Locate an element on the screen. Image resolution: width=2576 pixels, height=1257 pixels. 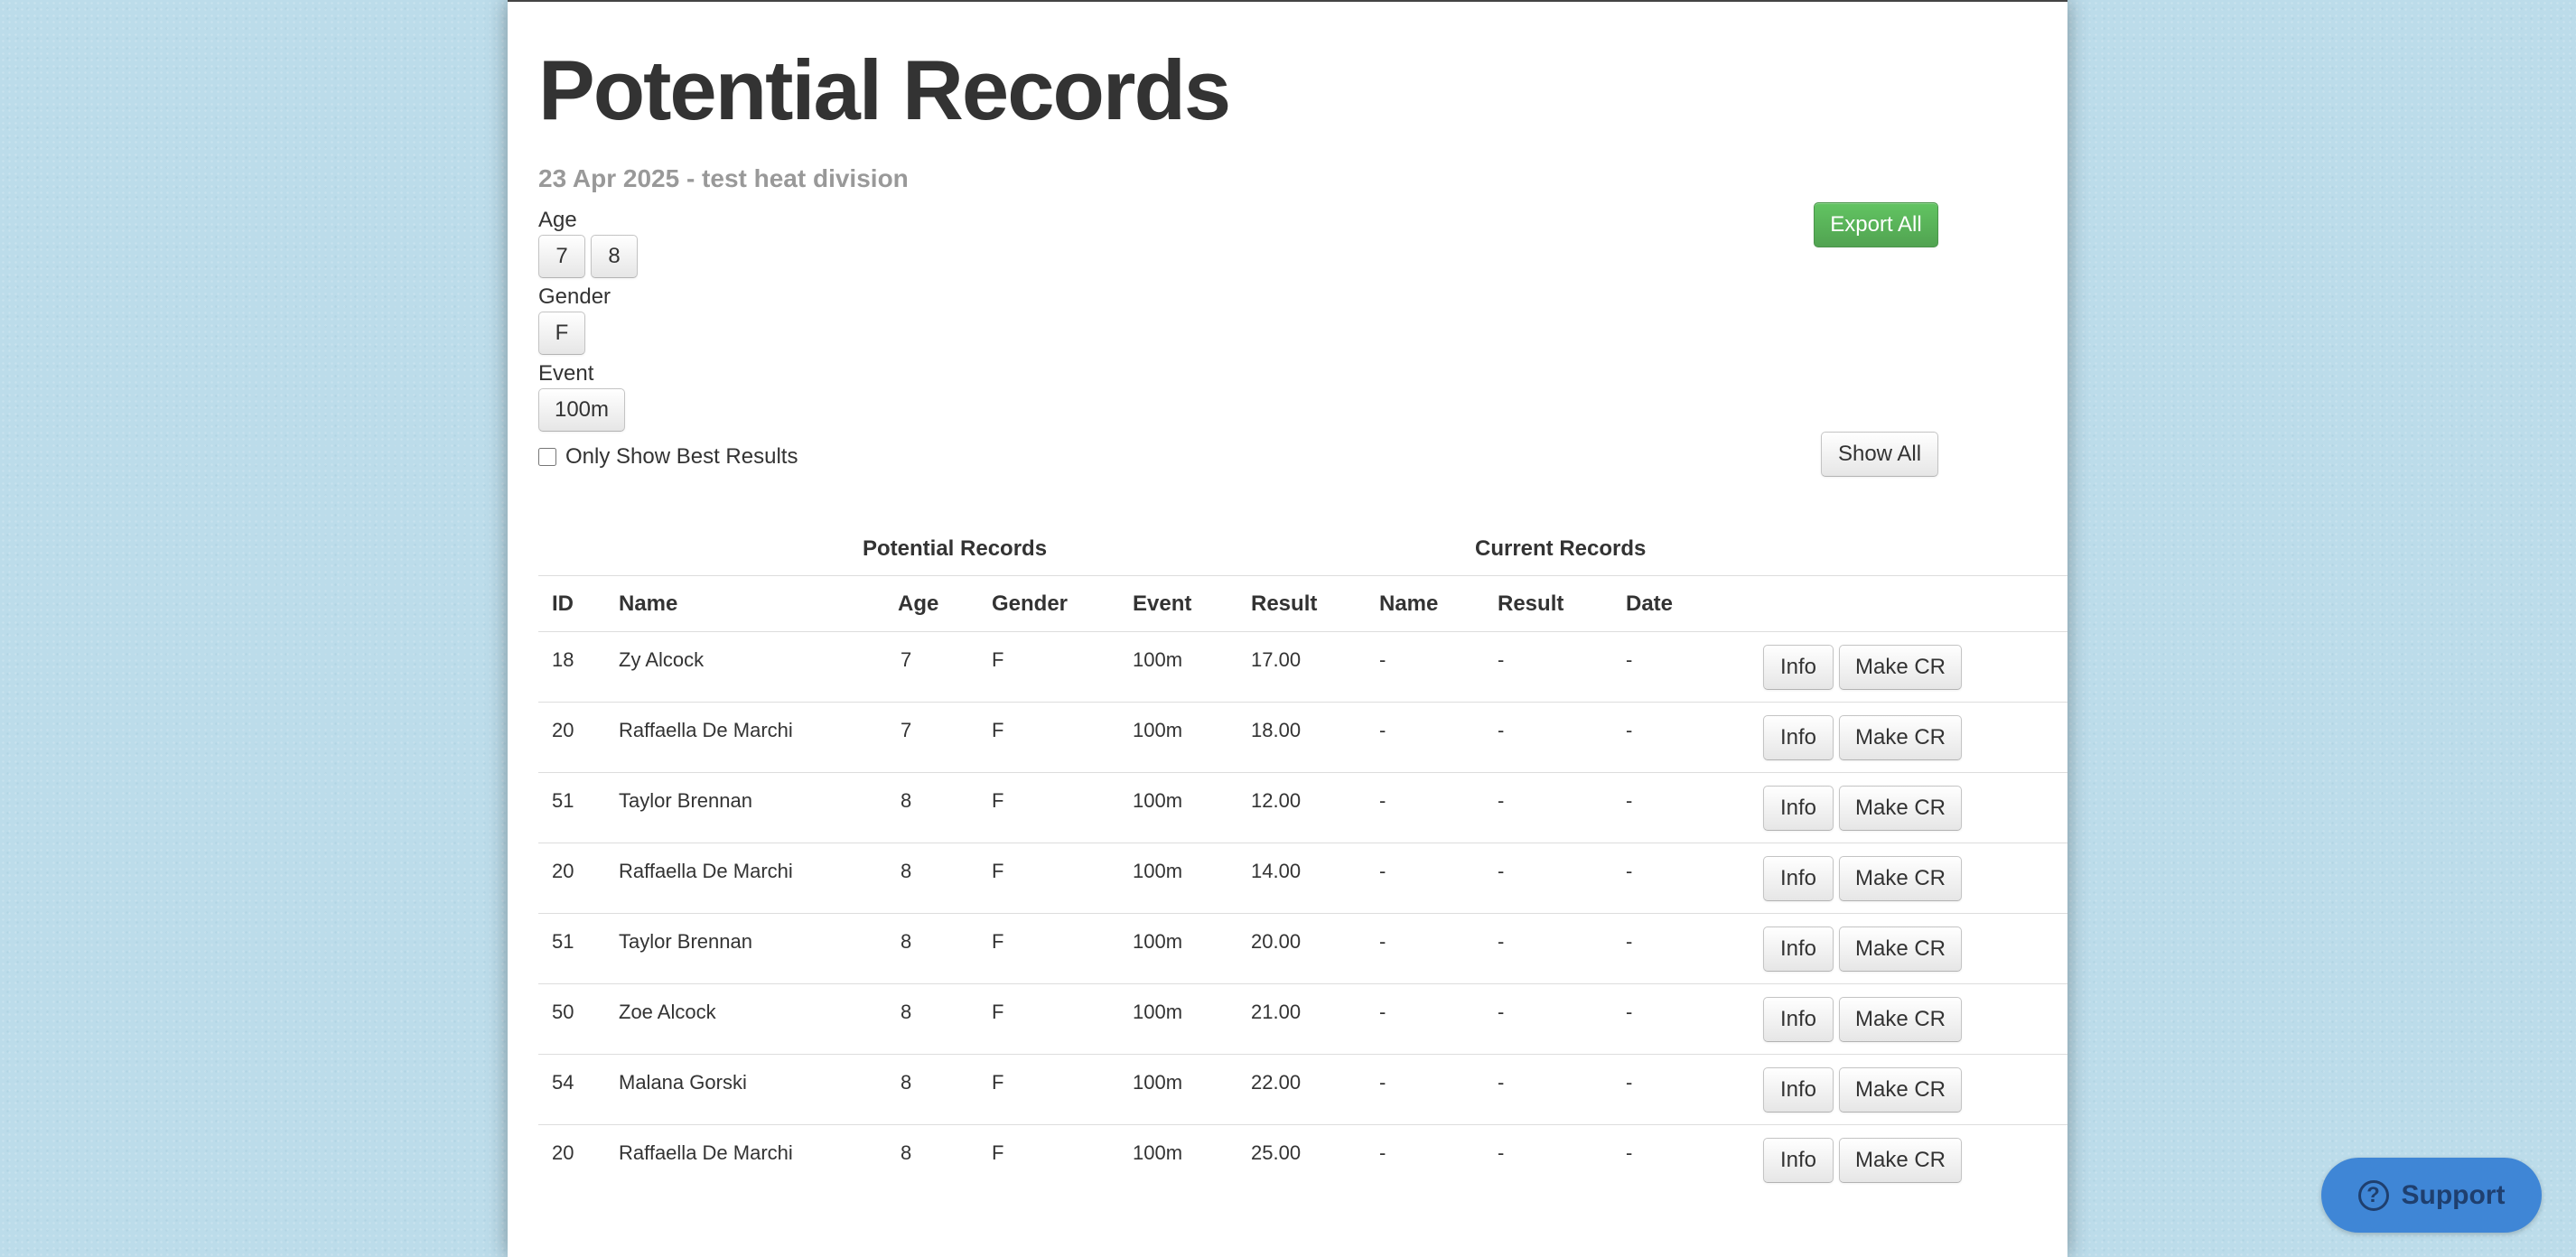
best-results-checkbox is located at coordinates (547, 457).